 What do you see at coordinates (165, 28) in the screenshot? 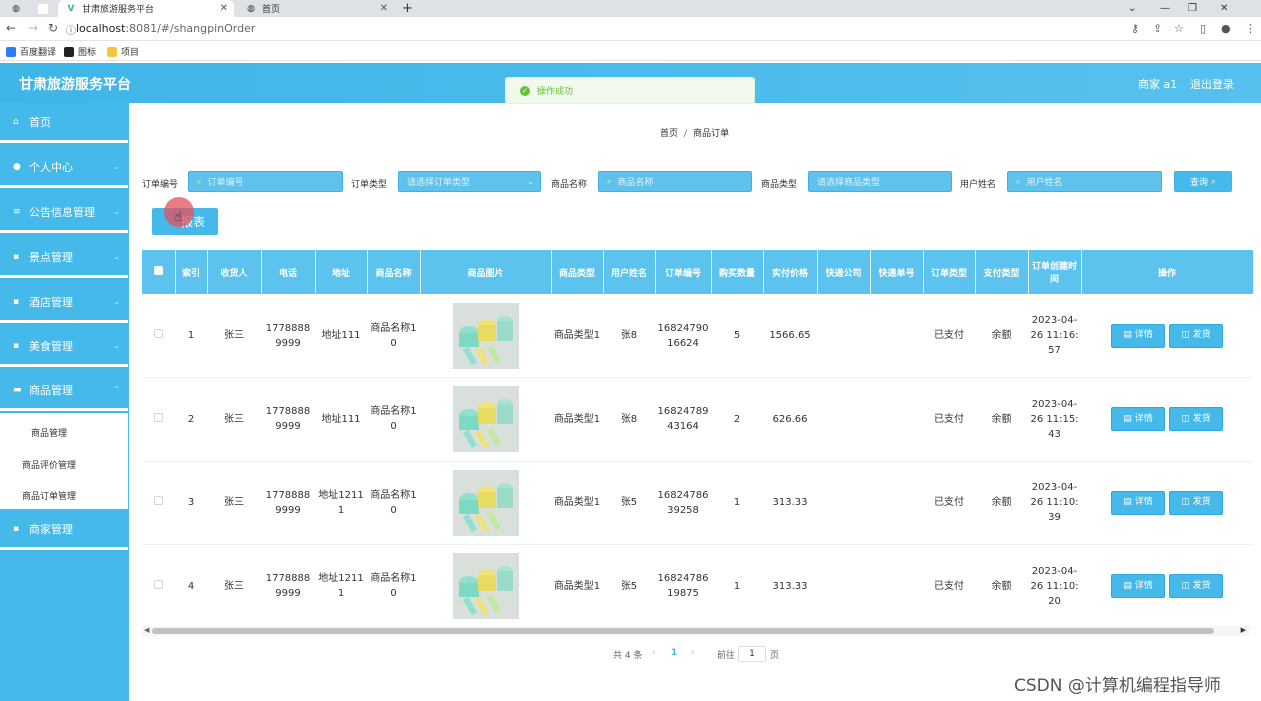
I see `url-field: localhost:8081/#/shangpinOrder` at bounding box center [165, 28].